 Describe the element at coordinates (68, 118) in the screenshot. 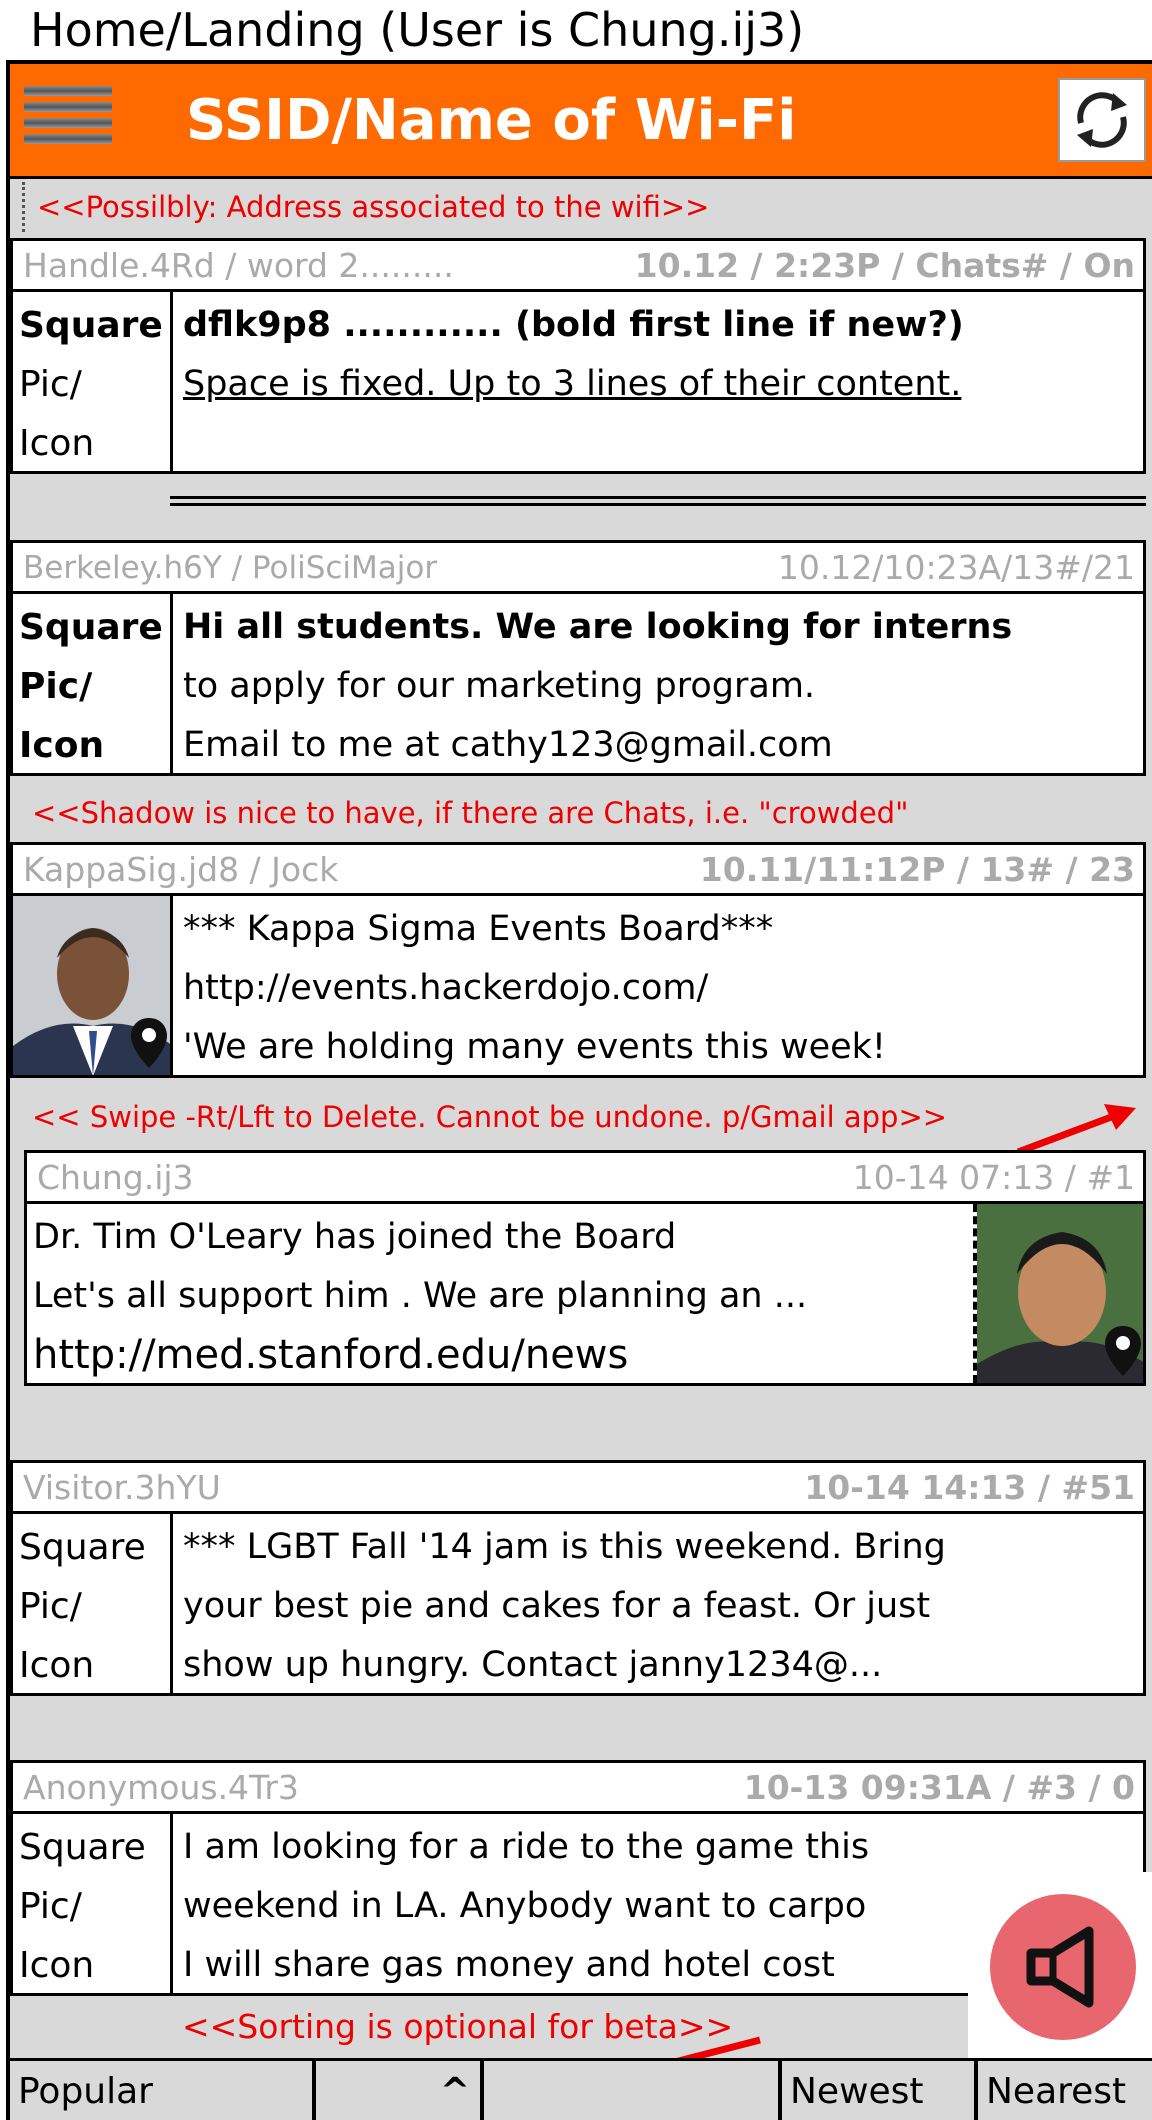

I see `hamburger-menu-icon` at that location.